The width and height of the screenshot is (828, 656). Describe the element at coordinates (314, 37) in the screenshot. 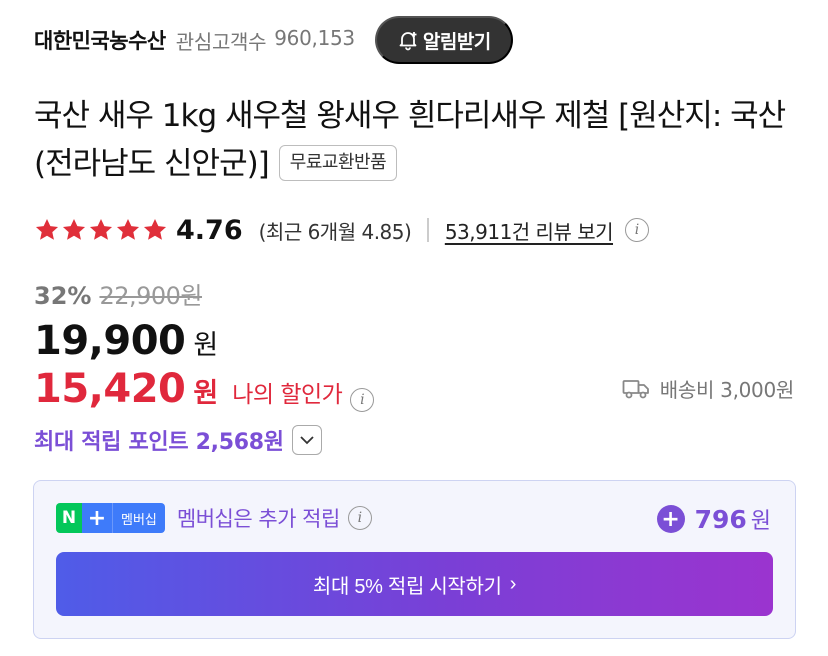

I see `interest-count: 960,153` at that location.